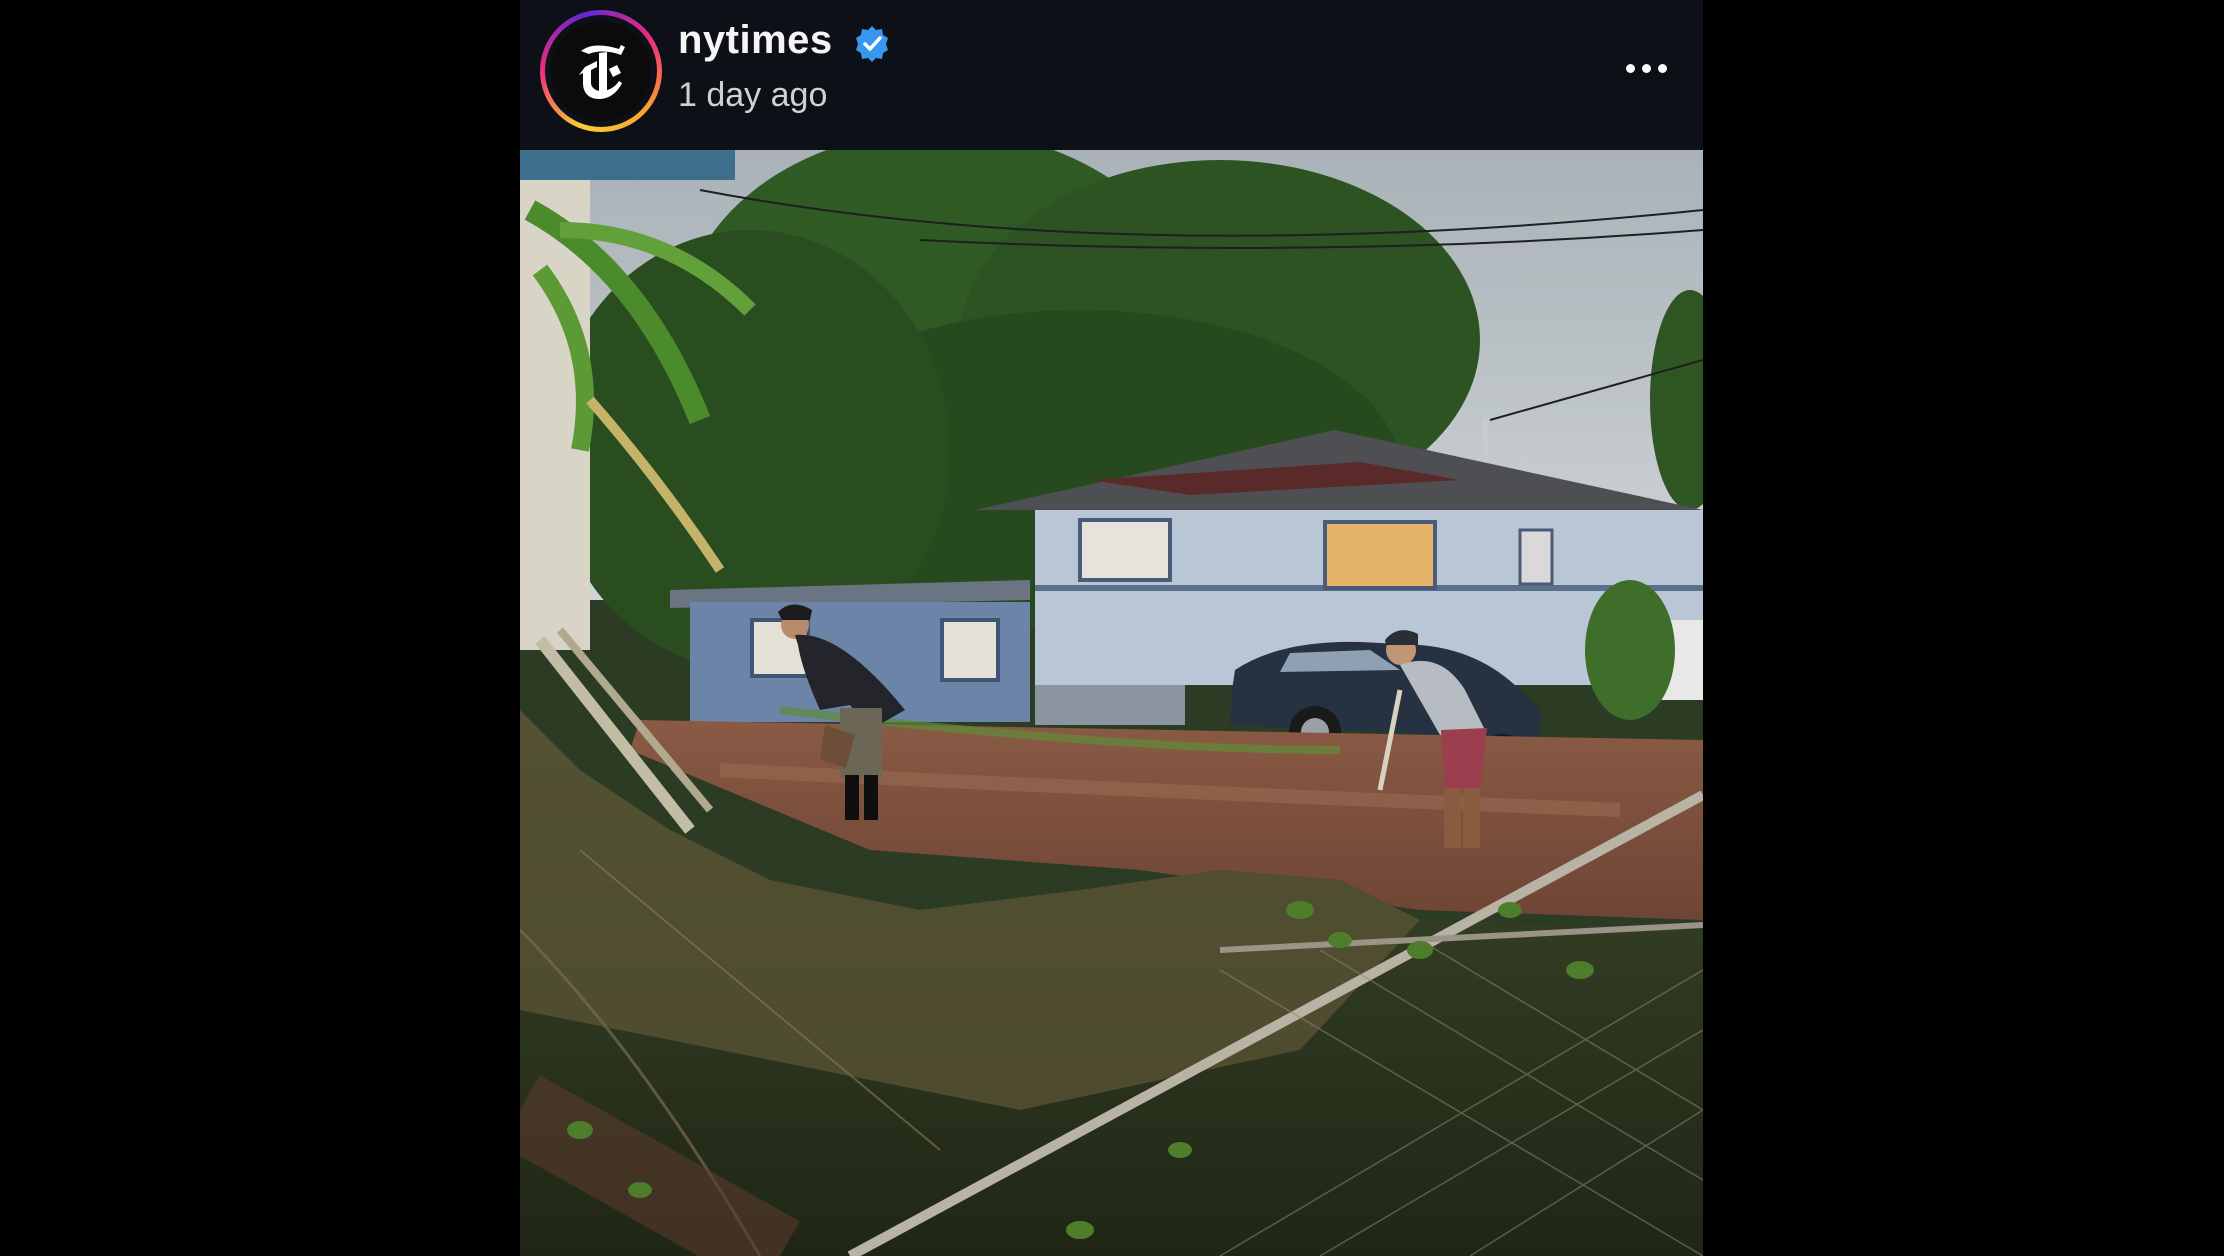 The width and height of the screenshot is (2224, 1256). What do you see at coordinates (872, 44) in the screenshot?
I see `verified-badge-icon` at bounding box center [872, 44].